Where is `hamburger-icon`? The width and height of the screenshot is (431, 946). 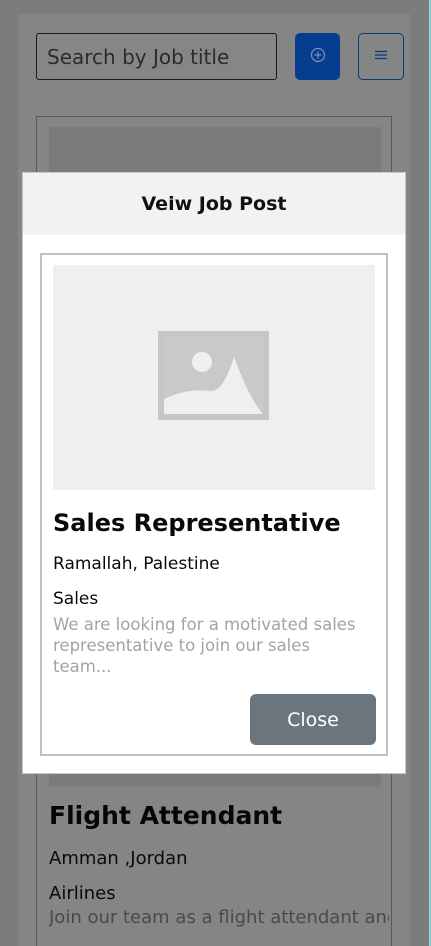
hamburger-icon is located at coordinates (381, 56).